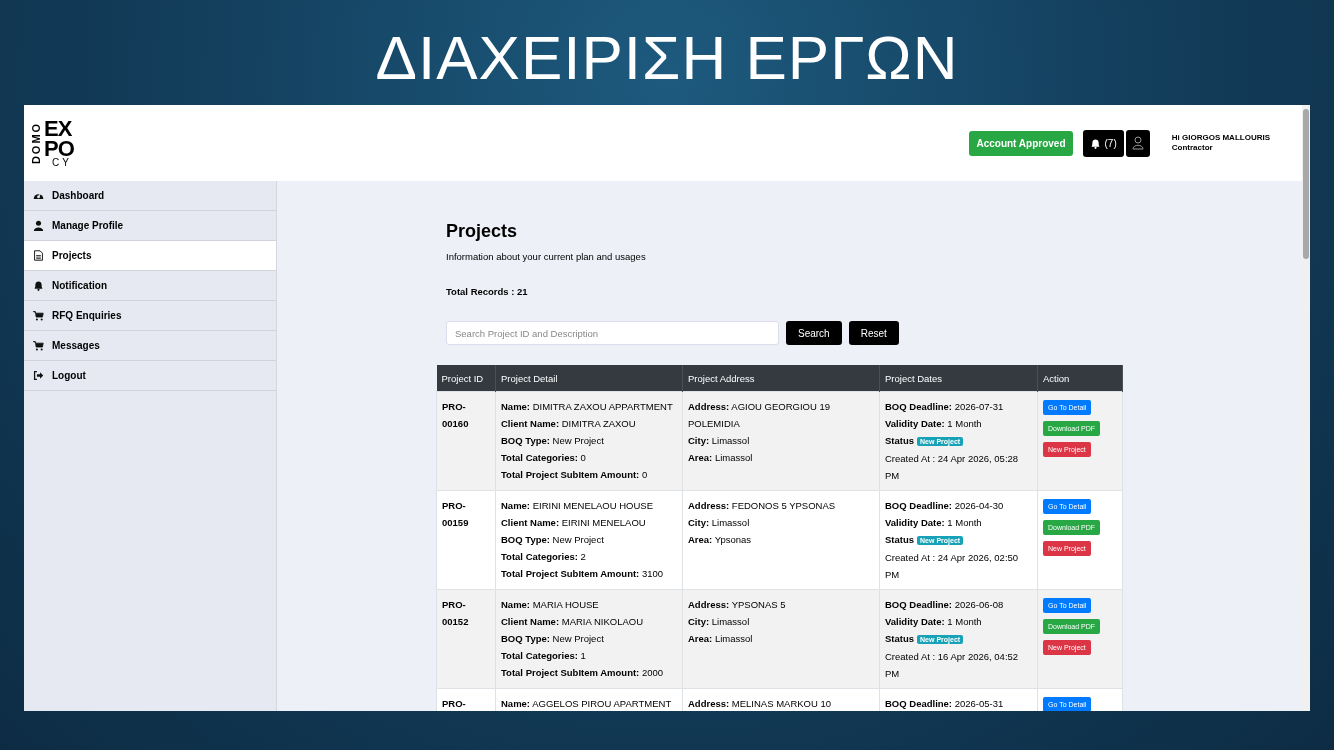 The image size is (1334, 750). Describe the element at coordinates (487, 291) in the screenshot. I see `total-records: Total Records : 21` at that location.